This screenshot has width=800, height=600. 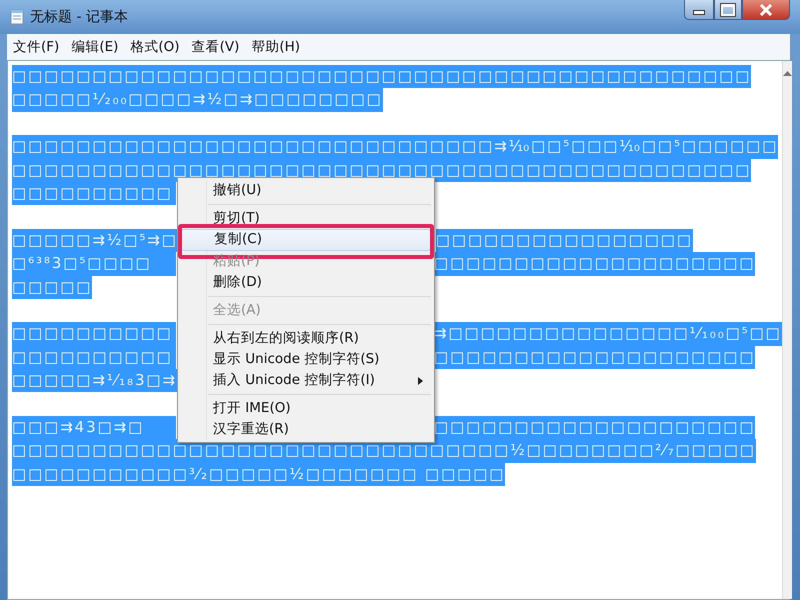 What do you see at coordinates (306, 218) in the screenshot?
I see `menu-item: 剪切(T)` at bounding box center [306, 218].